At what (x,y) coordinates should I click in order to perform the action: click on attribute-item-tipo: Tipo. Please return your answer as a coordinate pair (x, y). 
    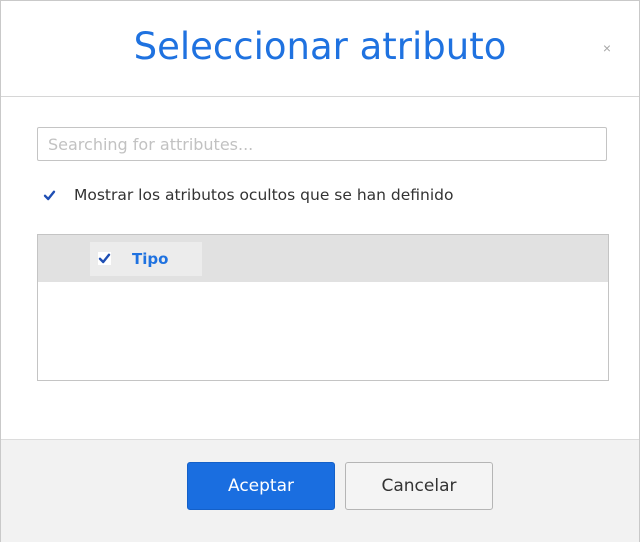
    Looking at the image, I should click on (146, 259).